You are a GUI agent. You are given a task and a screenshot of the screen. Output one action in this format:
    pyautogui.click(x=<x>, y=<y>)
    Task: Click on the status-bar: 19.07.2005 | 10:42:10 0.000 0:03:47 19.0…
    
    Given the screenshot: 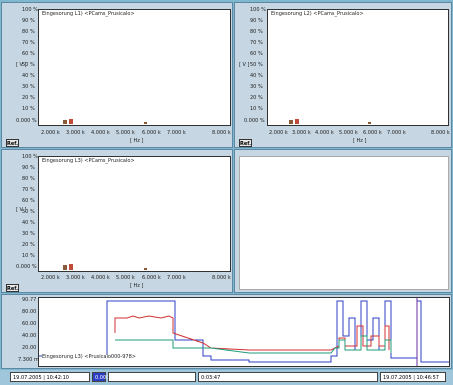 What is the action you would take?
    pyautogui.click(x=226, y=377)
    